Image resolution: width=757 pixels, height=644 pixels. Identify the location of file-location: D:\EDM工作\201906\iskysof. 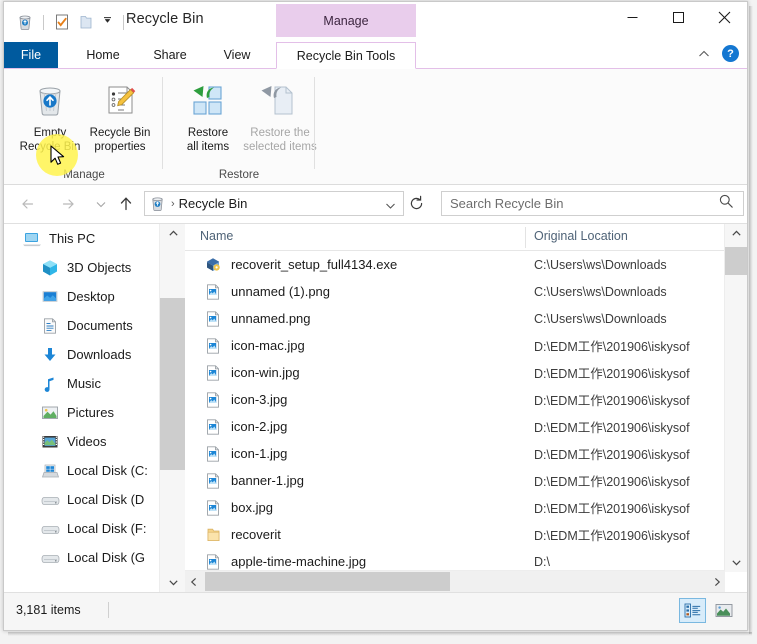
(612, 455).